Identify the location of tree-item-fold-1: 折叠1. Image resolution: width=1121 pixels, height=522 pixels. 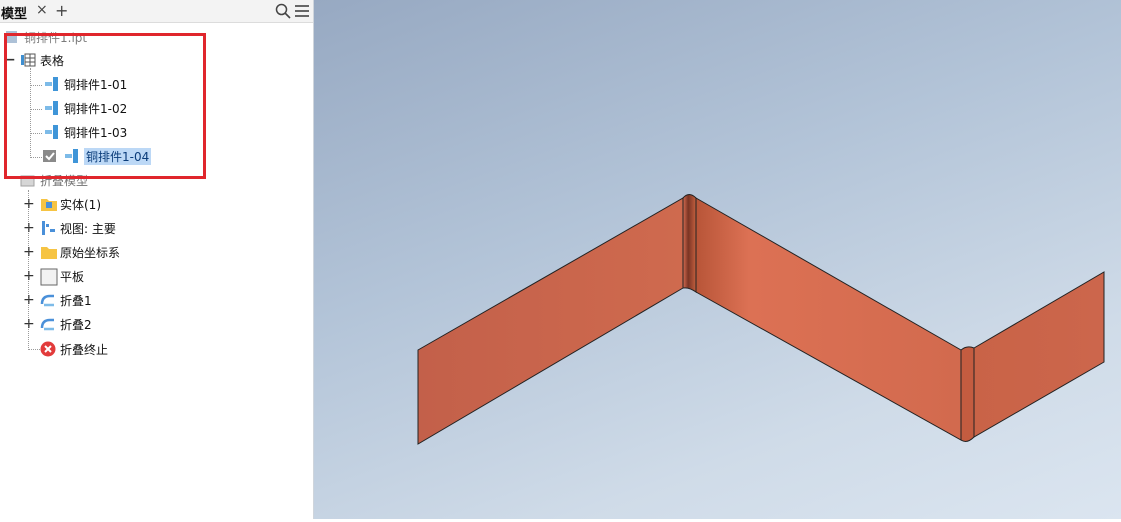
(66, 300).